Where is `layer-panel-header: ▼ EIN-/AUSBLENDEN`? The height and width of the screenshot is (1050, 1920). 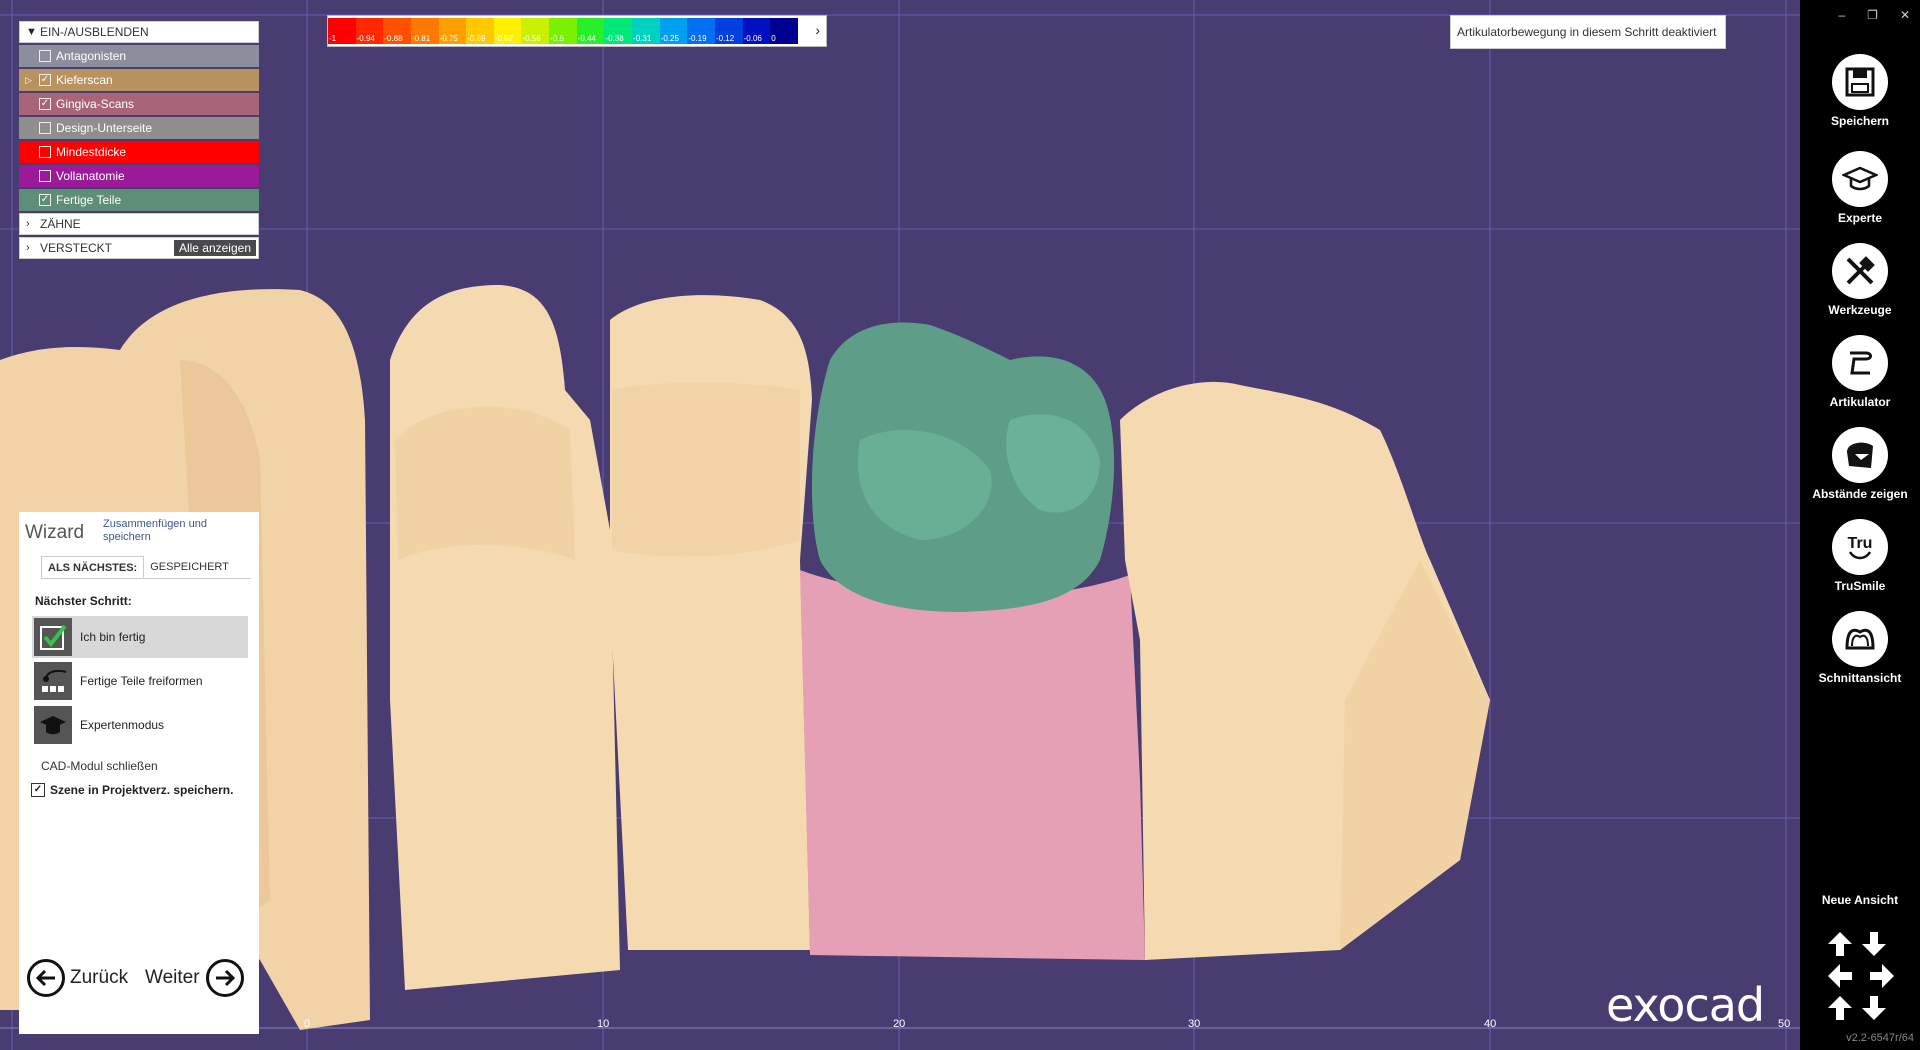
layer-panel-header: ▼ EIN-/AUSBLENDEN is located at coordinates (139, 32).